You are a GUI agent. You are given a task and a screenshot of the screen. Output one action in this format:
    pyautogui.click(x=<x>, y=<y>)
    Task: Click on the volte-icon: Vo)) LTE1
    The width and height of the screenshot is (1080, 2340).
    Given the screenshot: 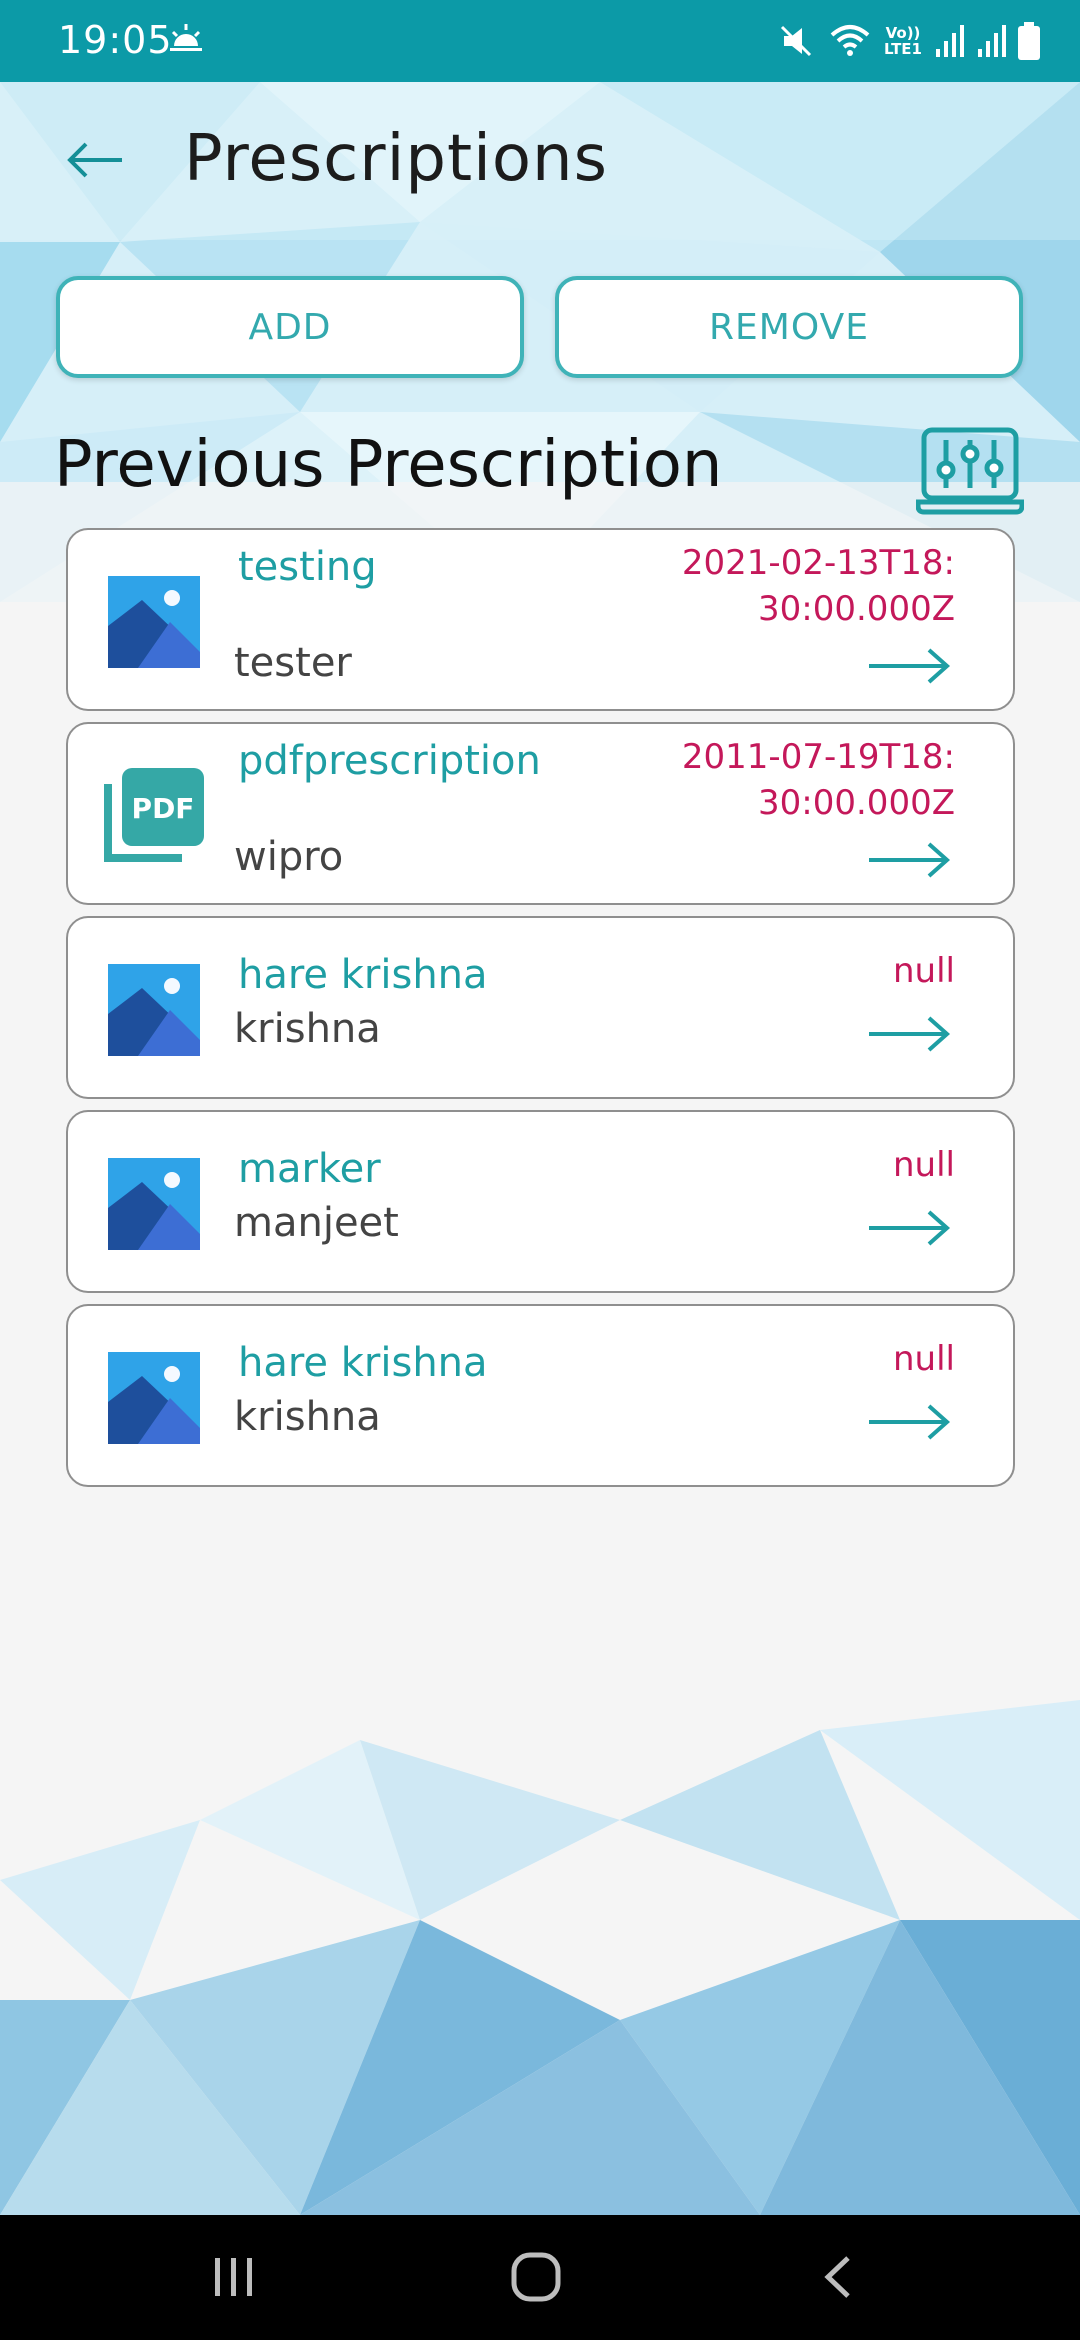 What is the action you would take?
    pyautogui.click(x=903, y=41)
    